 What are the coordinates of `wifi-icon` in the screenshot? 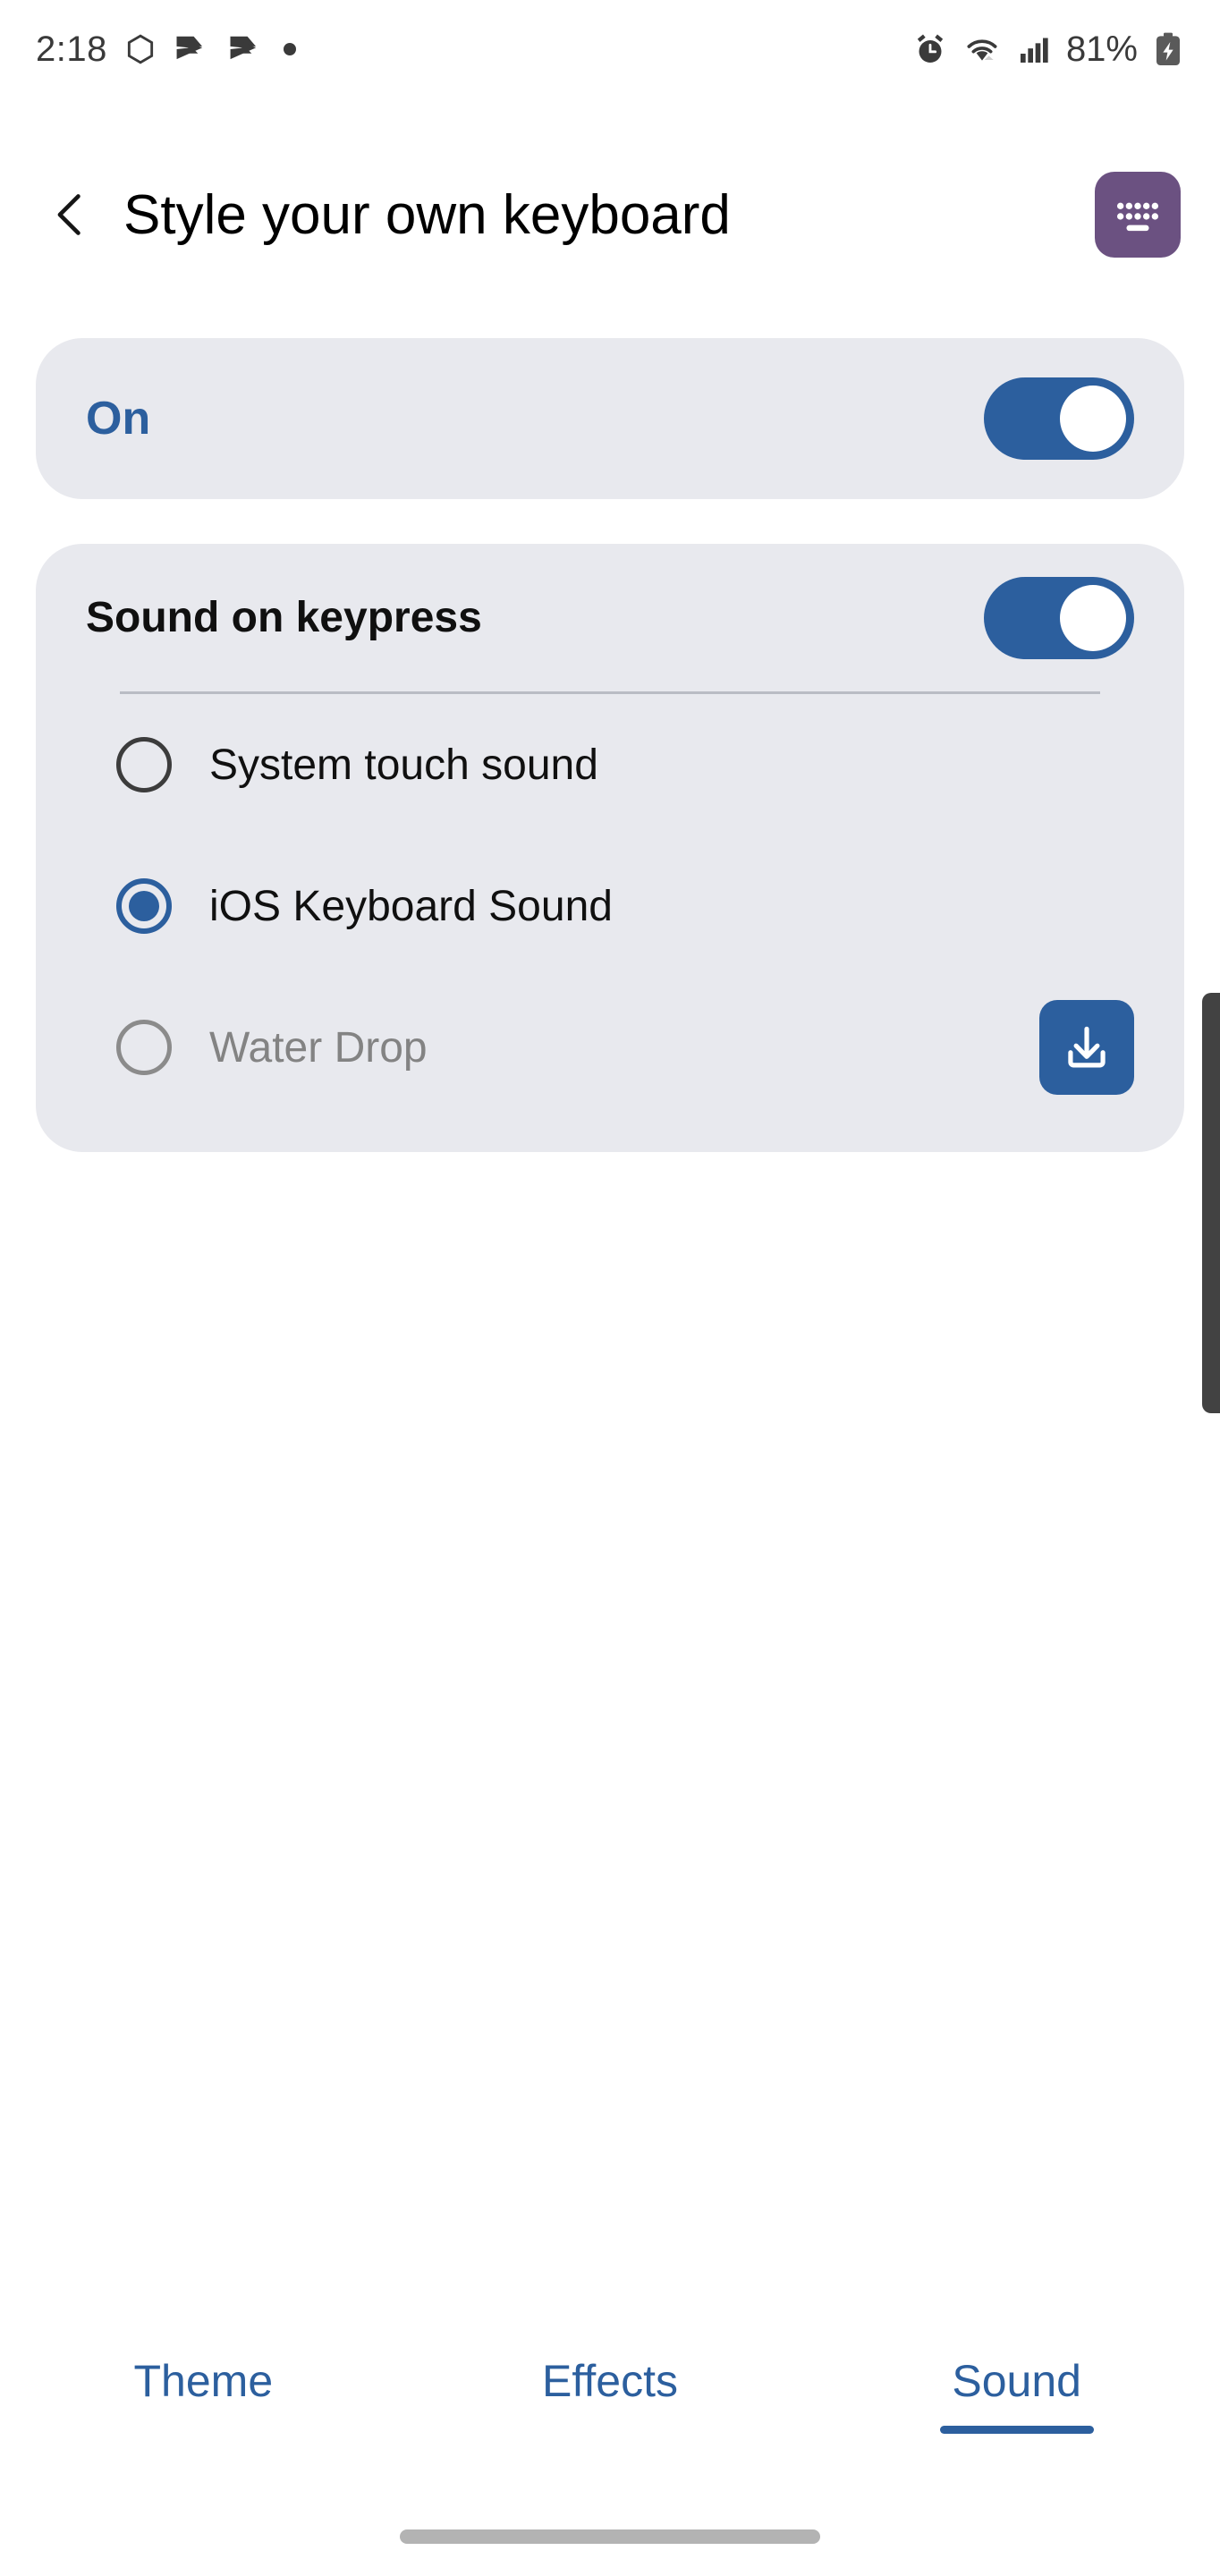 It's located at (982, 50).